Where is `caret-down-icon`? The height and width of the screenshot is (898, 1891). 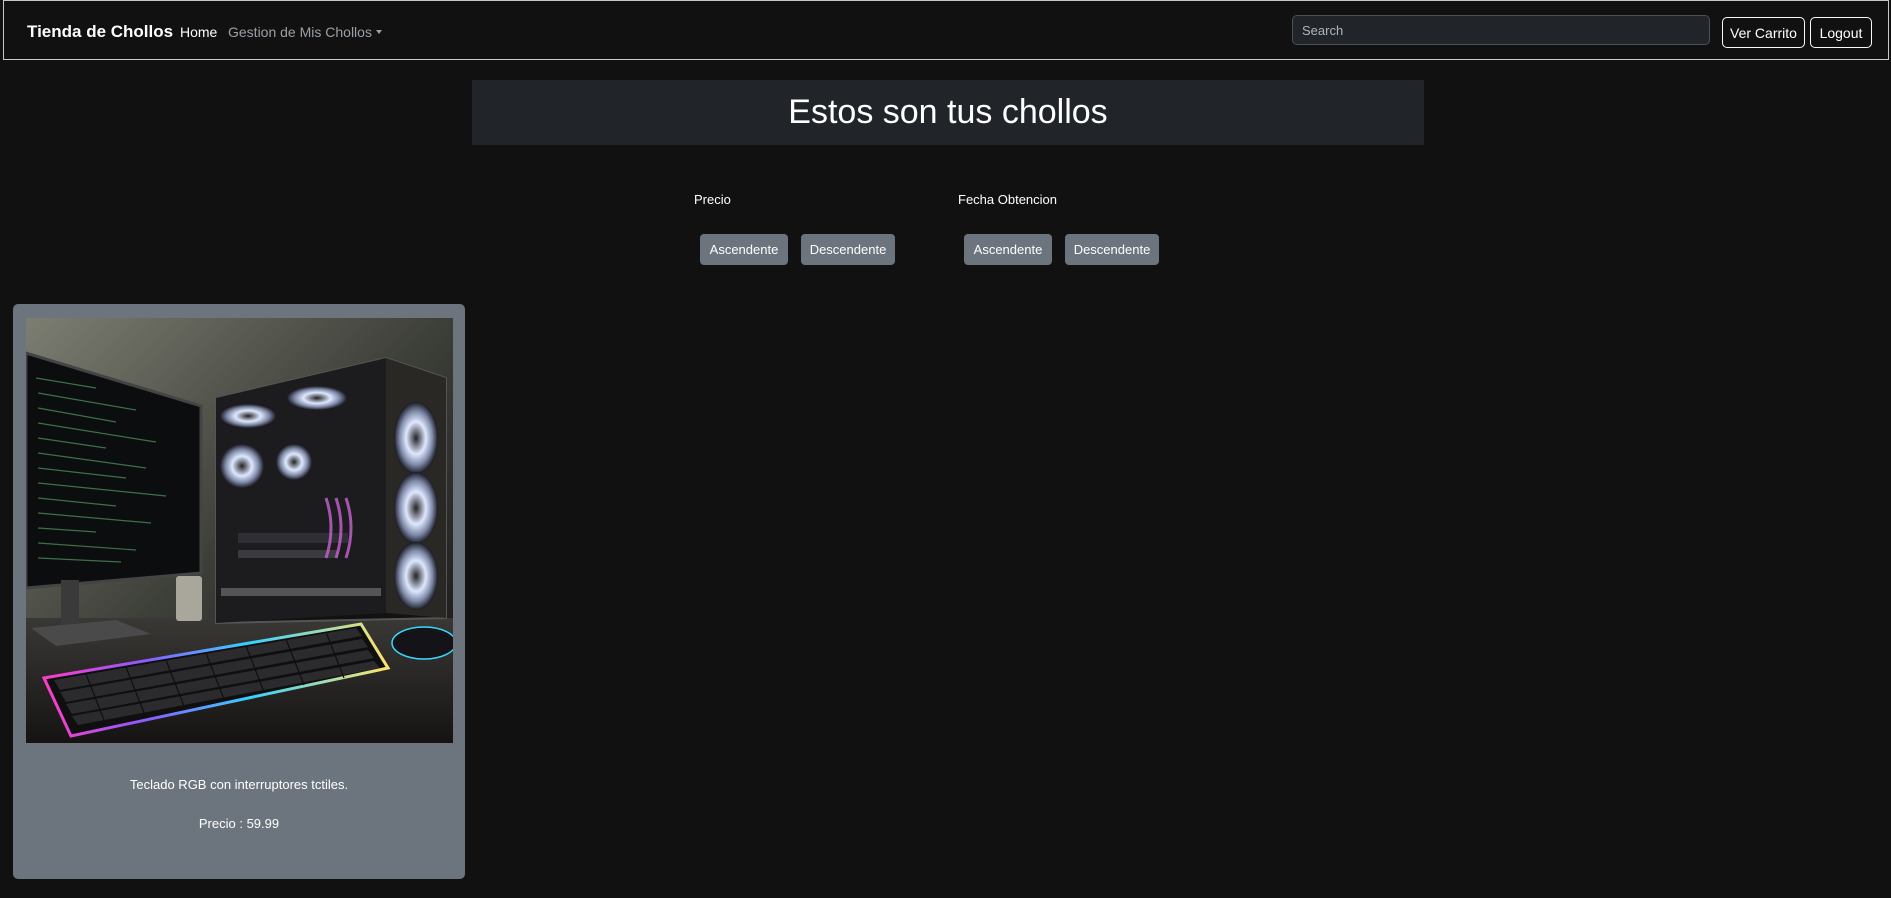 caret-down-icon is located at coordinates (378, 32).